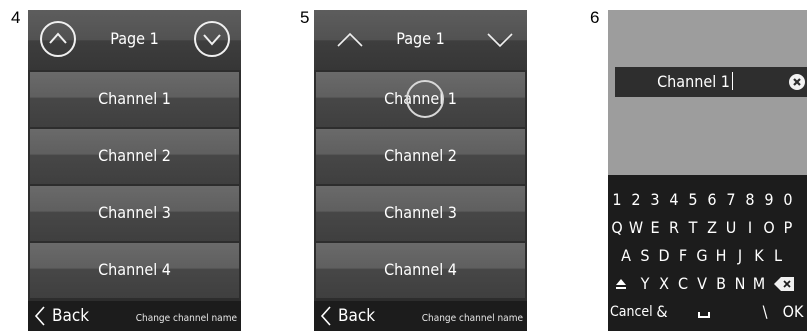  Describe the element at coordinates (759, 256) in the screenshot. I see `key-k: K` at that location.